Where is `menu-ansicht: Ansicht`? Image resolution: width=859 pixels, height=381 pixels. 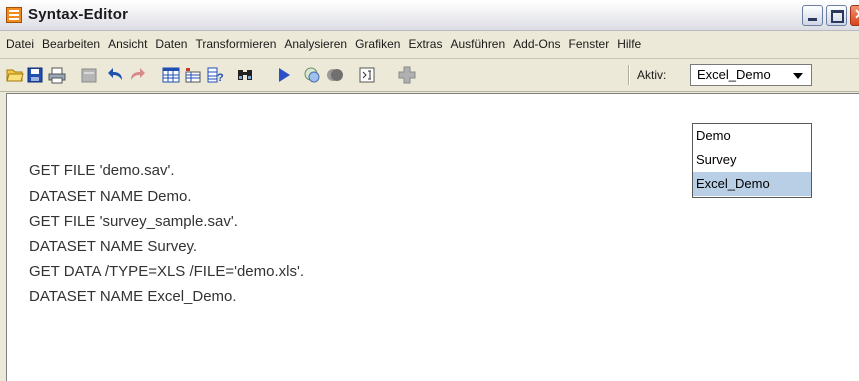 menu-ansicht: Ansicht is located at coordinates (127, 44).